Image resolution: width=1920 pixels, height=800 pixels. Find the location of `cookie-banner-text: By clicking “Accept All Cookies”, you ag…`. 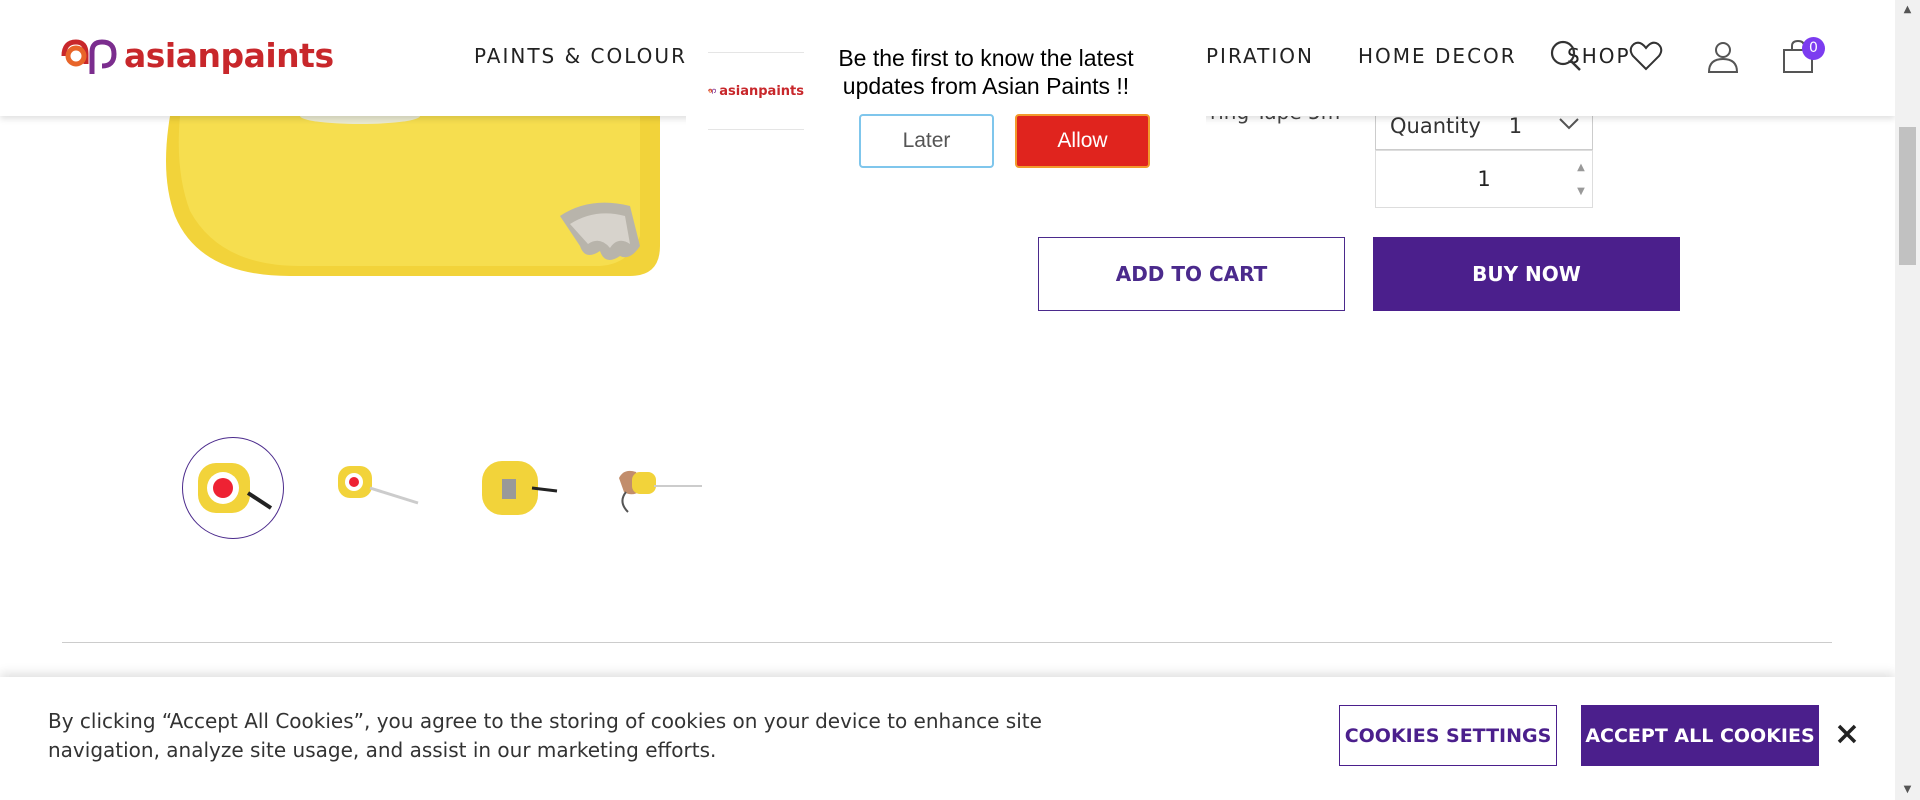

cookie-banner-text: By clicking “Accept All Cookies”, you ag… is located at coordinates (545, 735).